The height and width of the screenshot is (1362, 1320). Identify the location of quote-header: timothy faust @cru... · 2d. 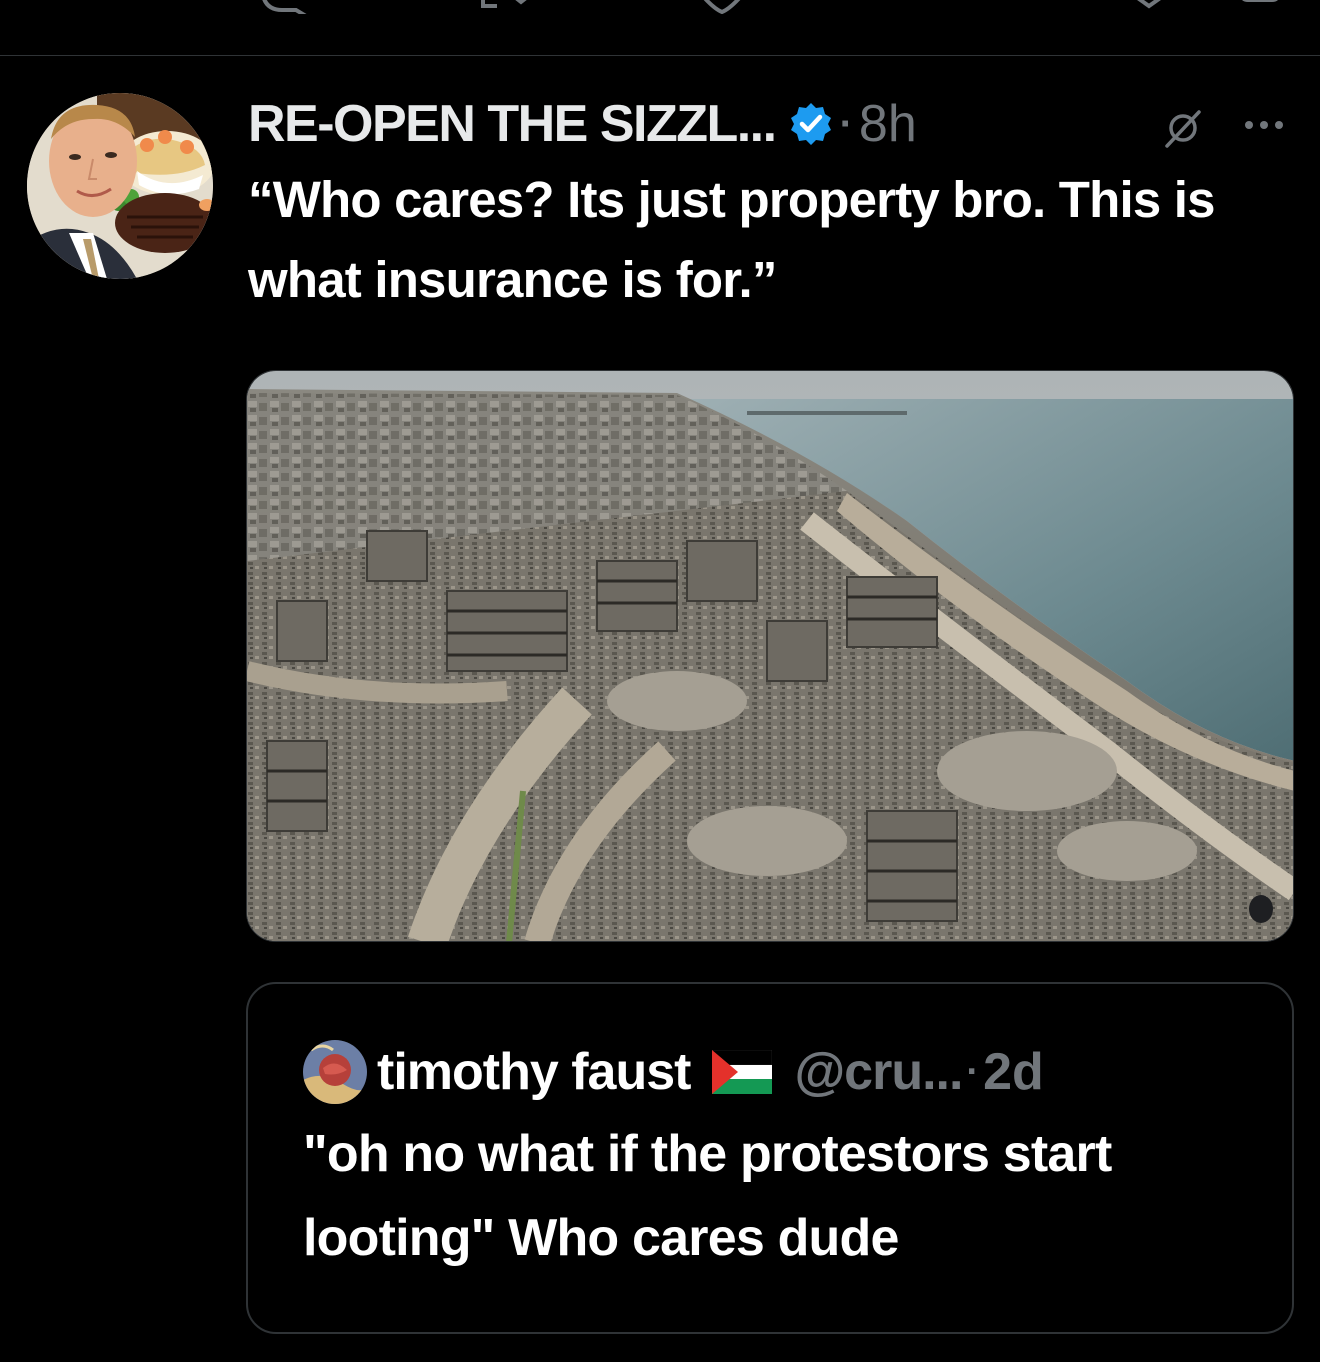
(673, 1072).